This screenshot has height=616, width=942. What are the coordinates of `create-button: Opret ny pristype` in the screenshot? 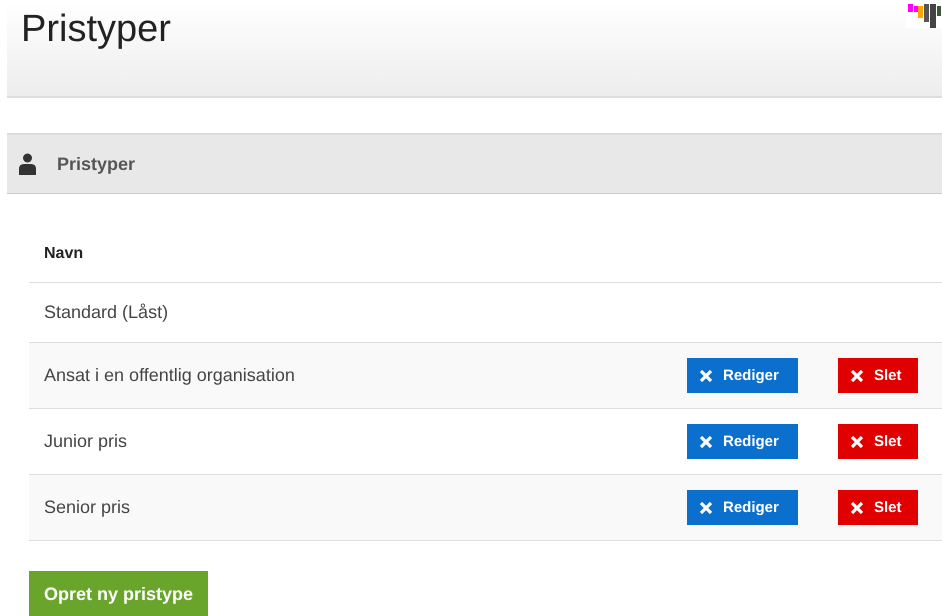 It's located at (118, 593).